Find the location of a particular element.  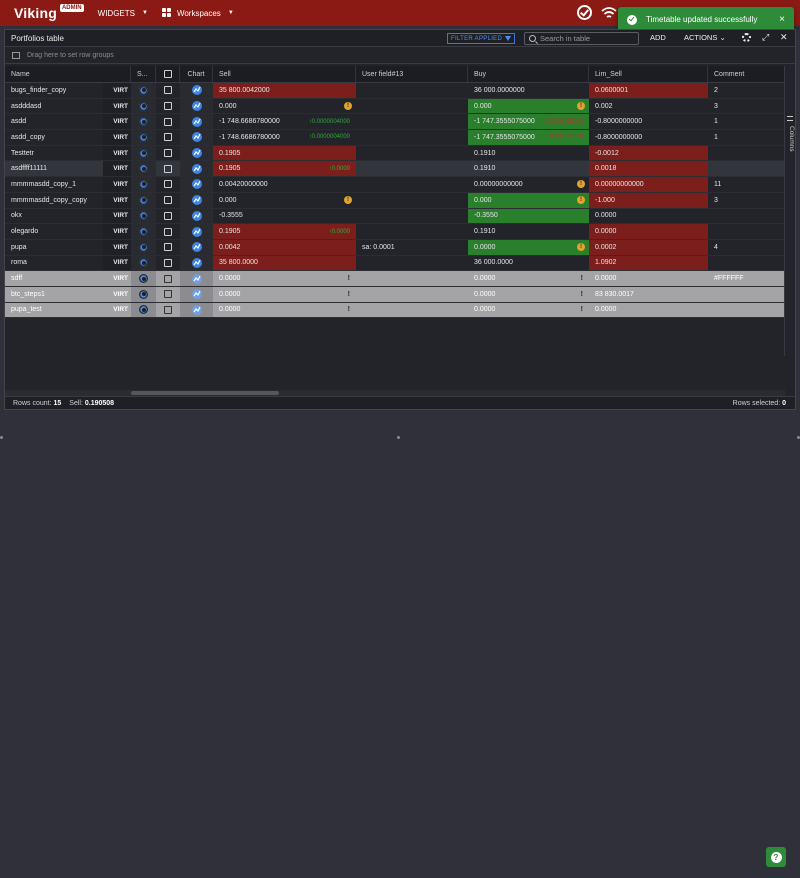

comment-cell: 2 is located at coordinates (746, 90).